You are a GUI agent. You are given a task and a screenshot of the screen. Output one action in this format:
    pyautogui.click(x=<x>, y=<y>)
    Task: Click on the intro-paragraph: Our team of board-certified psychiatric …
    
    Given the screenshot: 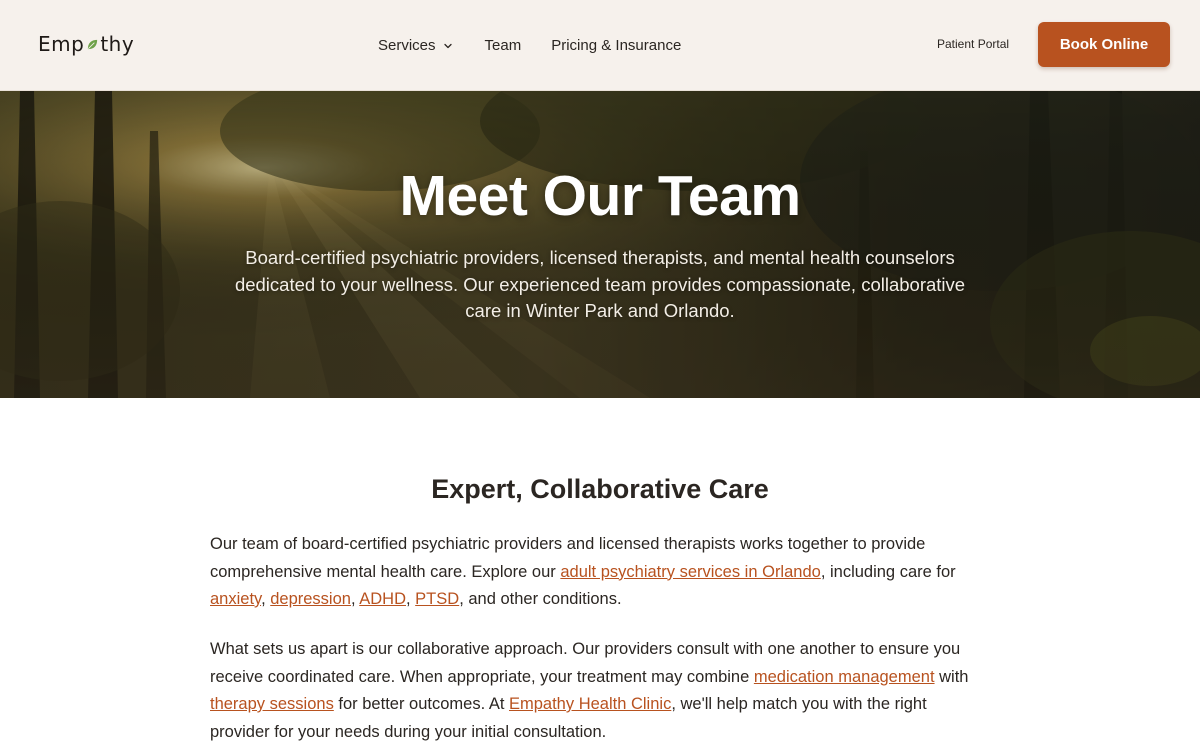 What is the action you would take?
    pyautogui.click(x=600, y=572)
    